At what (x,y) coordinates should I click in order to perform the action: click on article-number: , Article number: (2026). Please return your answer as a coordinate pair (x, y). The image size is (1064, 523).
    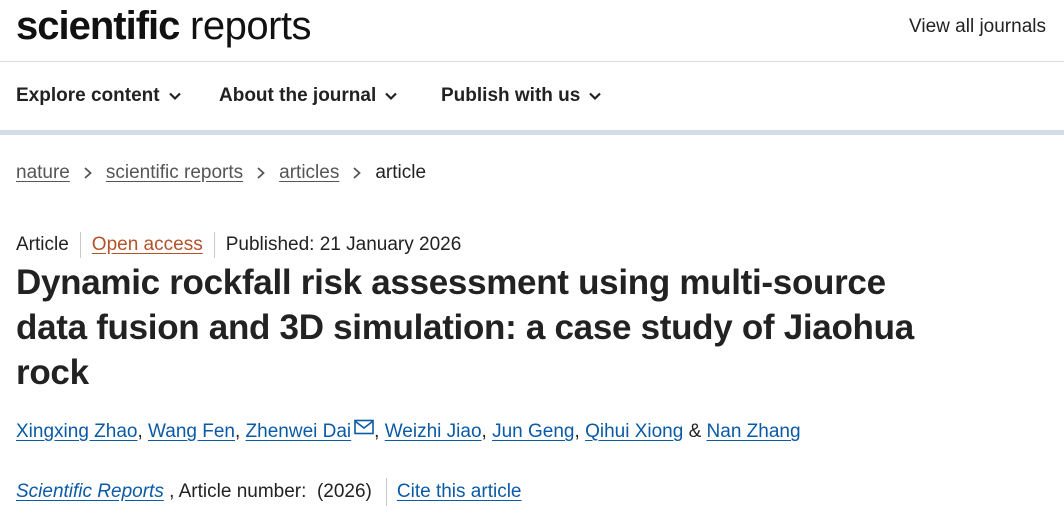
    Looking at the image, I should click on (267, 491).